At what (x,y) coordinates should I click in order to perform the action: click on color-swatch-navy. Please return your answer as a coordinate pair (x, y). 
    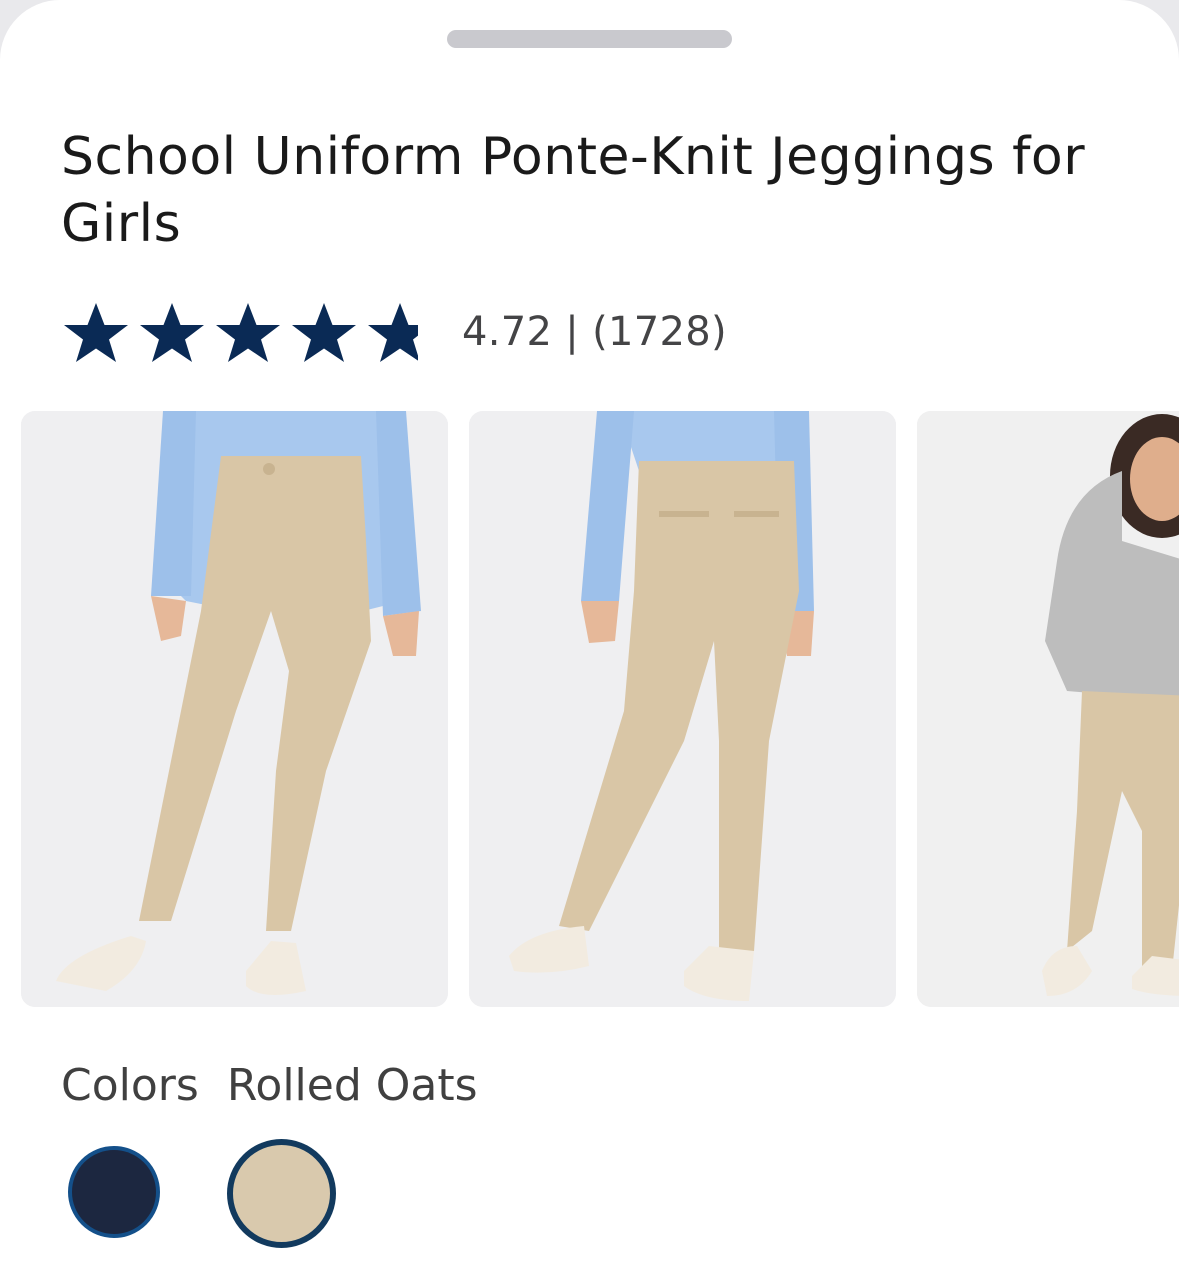
    Looking at the image, I should click on (114, 1192).